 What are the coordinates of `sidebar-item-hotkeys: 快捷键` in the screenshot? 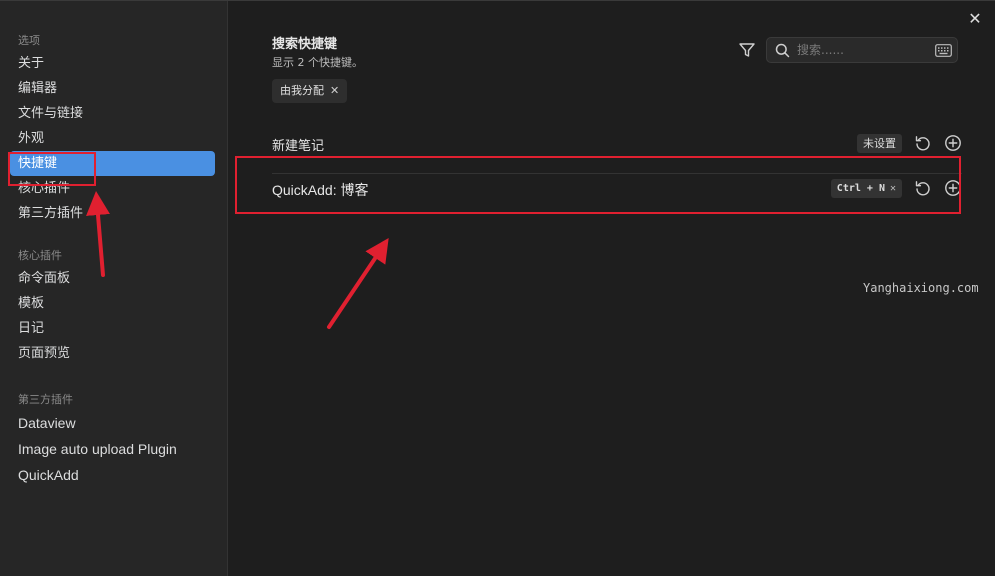 It's located at (112, 163).